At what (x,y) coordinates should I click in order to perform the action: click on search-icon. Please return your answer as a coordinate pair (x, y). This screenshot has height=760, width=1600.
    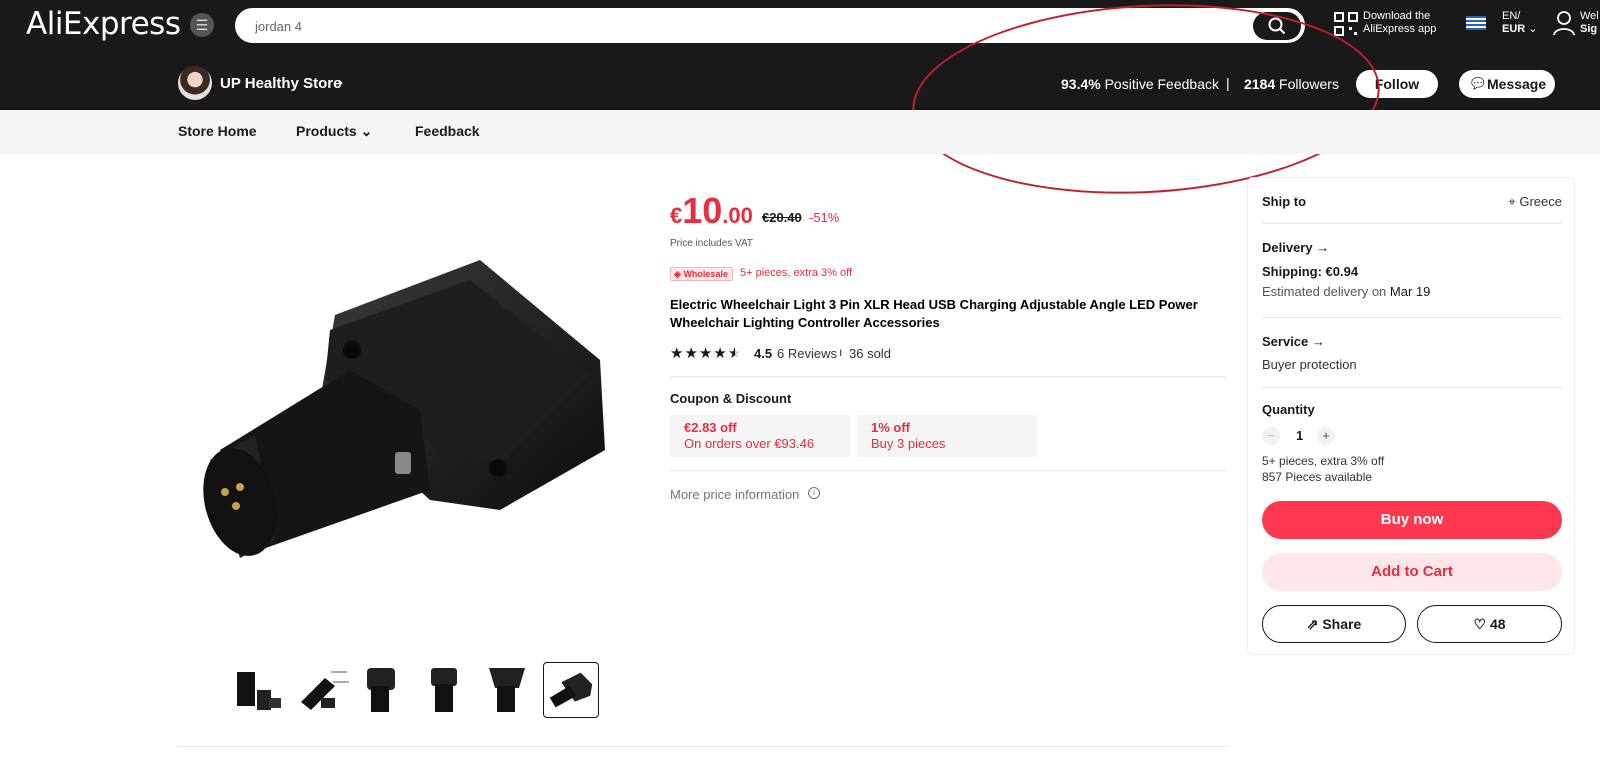
    Looking at the image, I should click on (1277, 26).